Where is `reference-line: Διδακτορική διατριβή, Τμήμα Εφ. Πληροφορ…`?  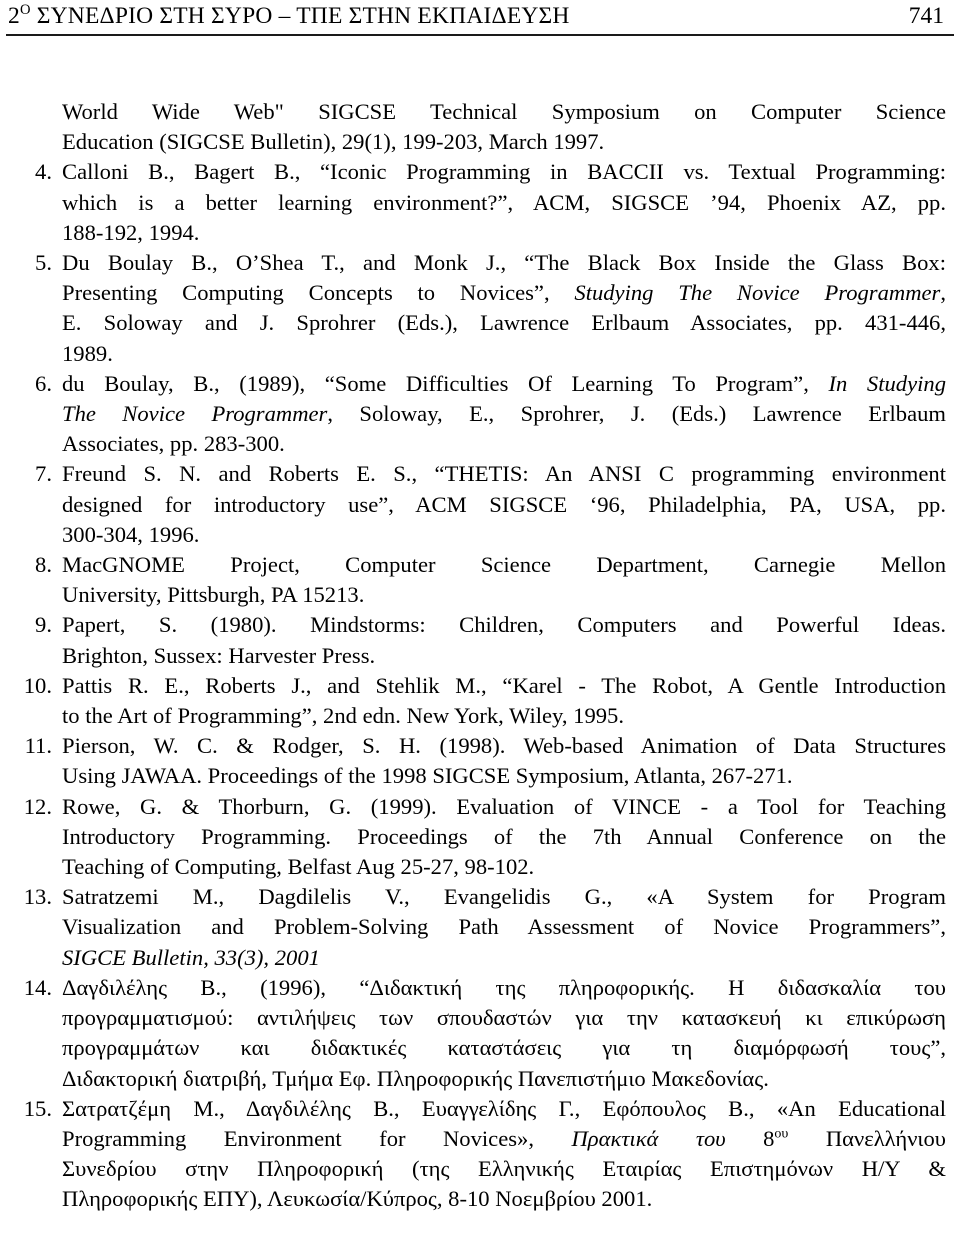 reference-line: Διδακτορική διατριβή, Τμήμα Εφ. Πληροφορ… is located at coordinates (504, 1079).